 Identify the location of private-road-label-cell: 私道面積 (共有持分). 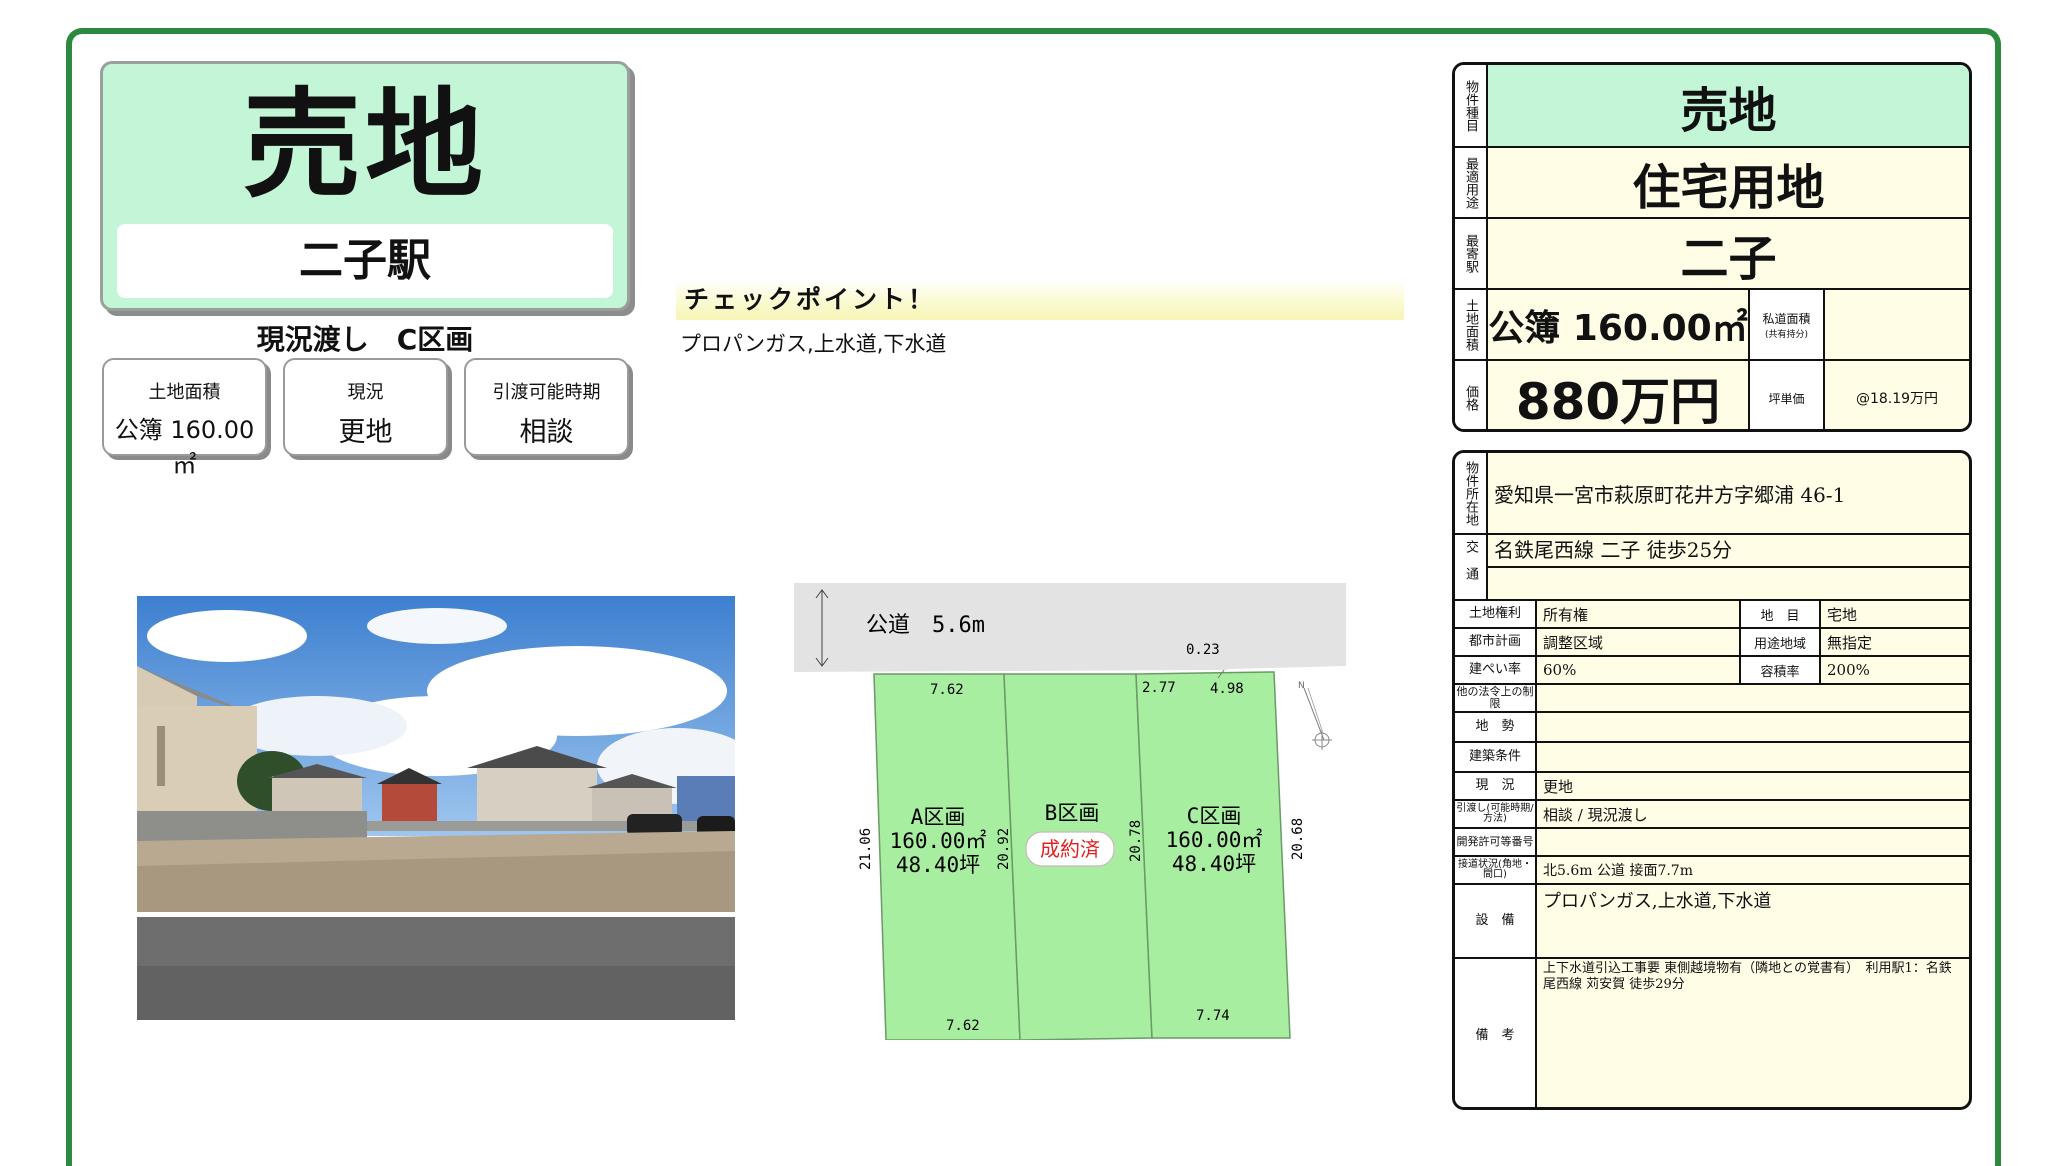
(1787, 324).